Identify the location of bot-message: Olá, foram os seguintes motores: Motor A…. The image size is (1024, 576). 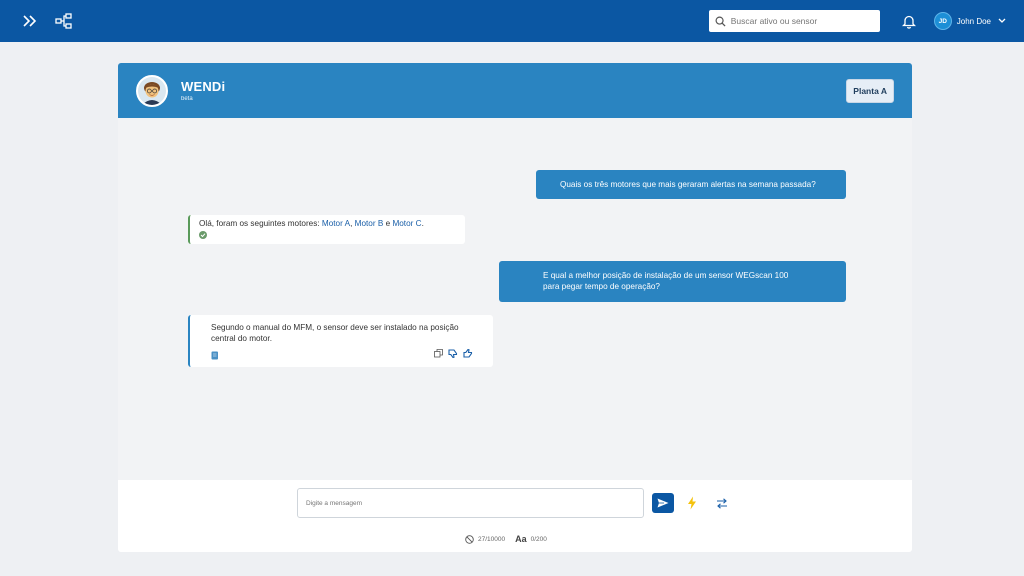
(326, 229).